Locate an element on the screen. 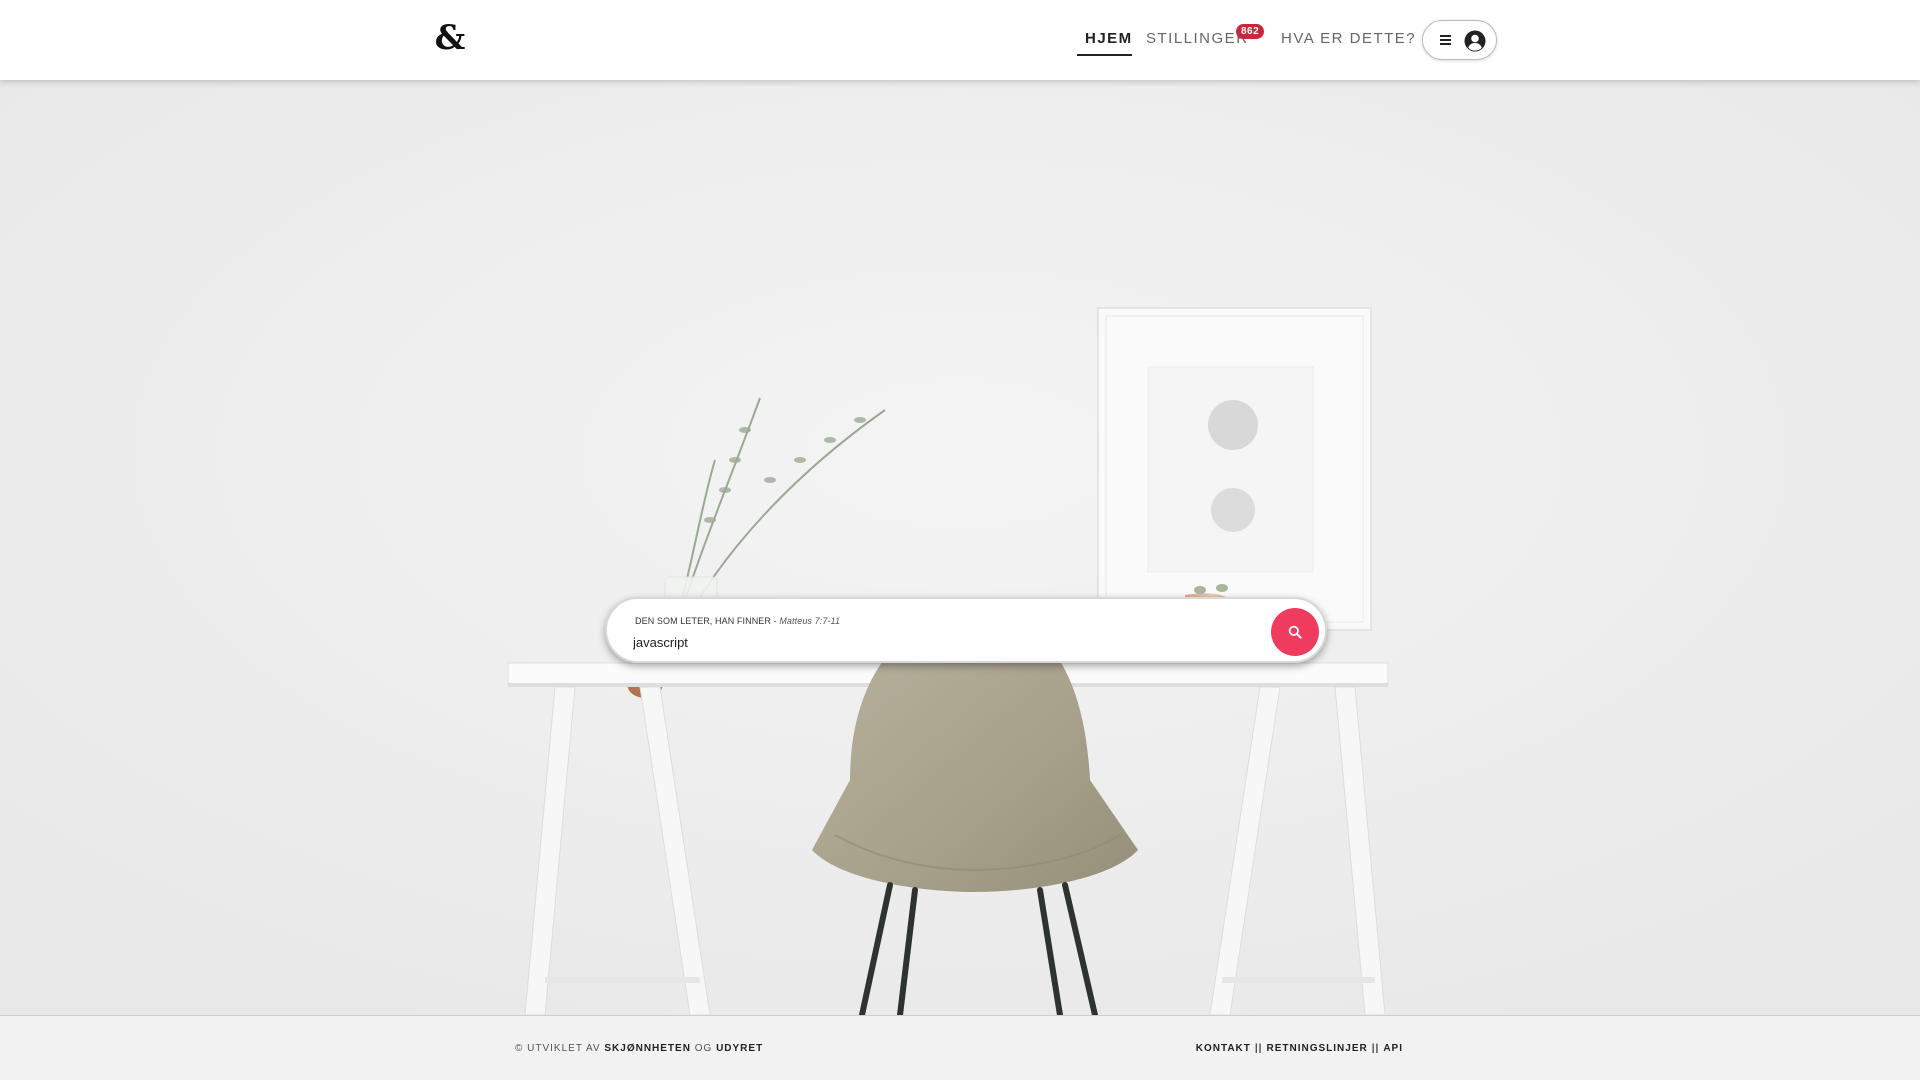  footer-links: KONTAKT || RETNINGSLINJER || API is located at coordinates (1299, 1048).